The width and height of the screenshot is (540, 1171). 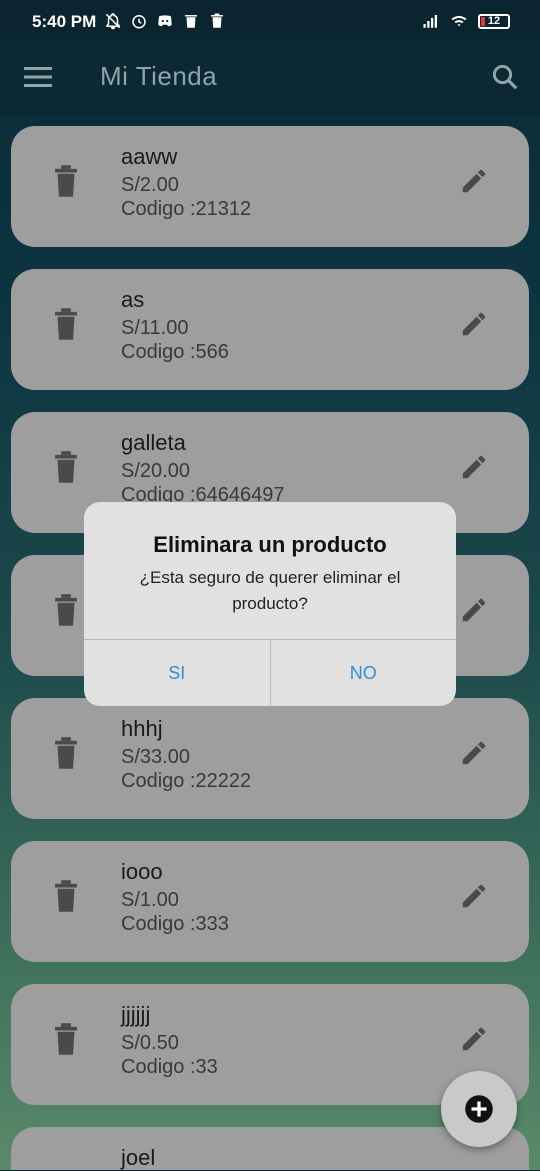 What do you see at coordinates (177, 673) in the screenshot?
I see `confirm-yes-button: SI` at bounding box center [177, 673].